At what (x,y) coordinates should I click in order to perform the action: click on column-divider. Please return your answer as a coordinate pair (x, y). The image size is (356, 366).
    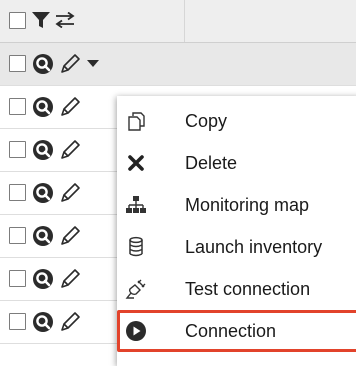
    Looking at the image, I should click on (184, 21).